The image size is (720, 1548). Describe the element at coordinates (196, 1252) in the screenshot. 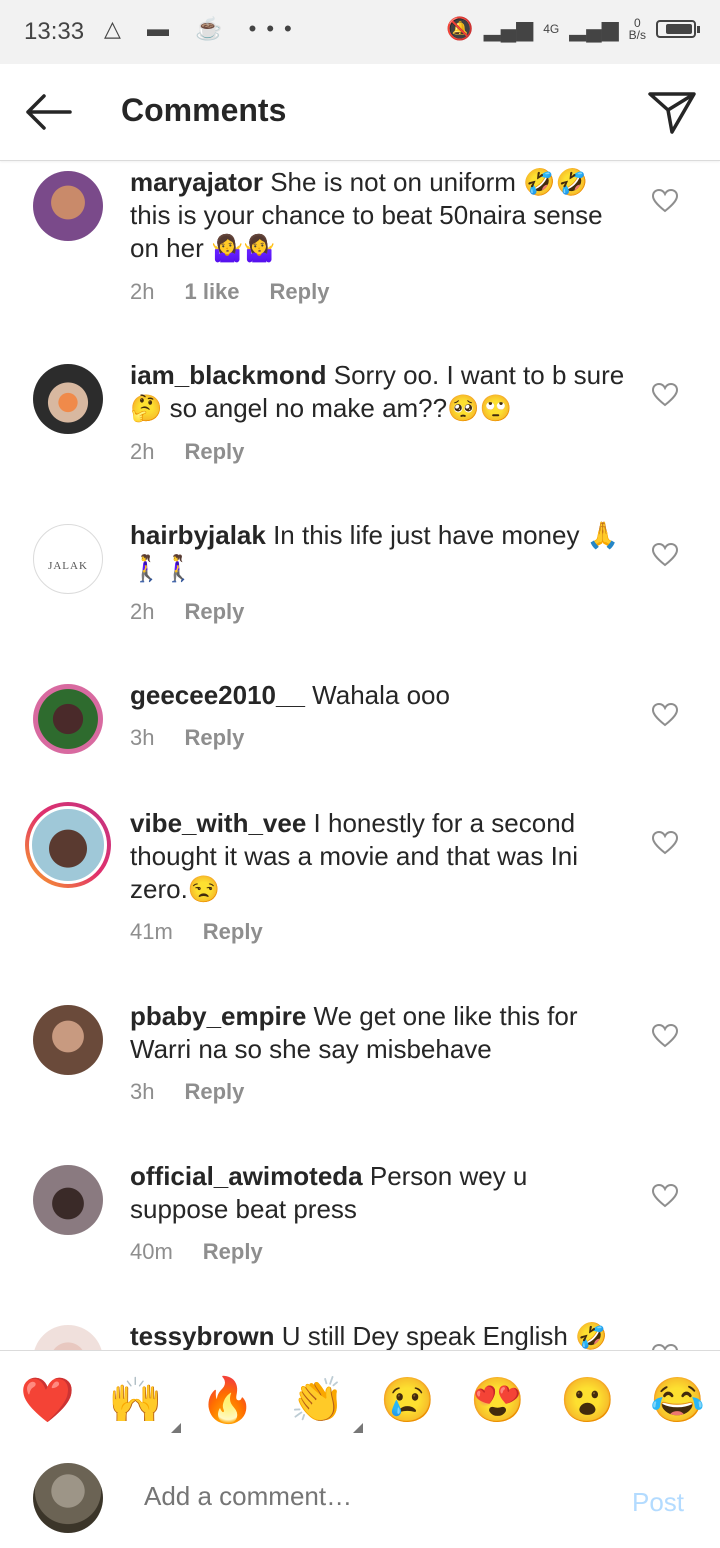

I see `comment-meta: 40m Reply` at that location.